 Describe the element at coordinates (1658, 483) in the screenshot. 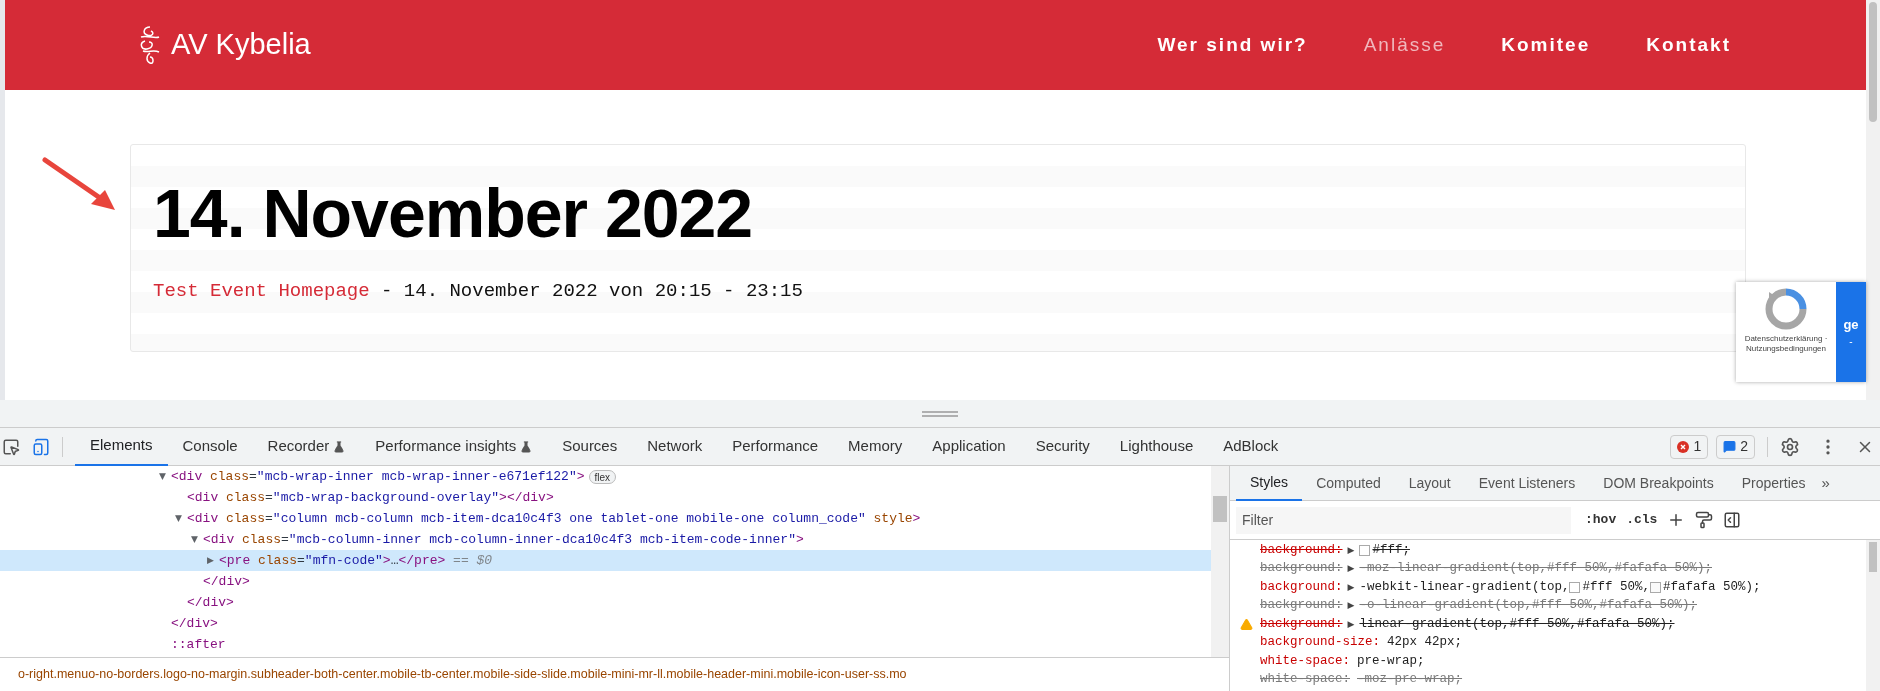

I see `sidebar-tab: DOM Breakpoints` at that location.